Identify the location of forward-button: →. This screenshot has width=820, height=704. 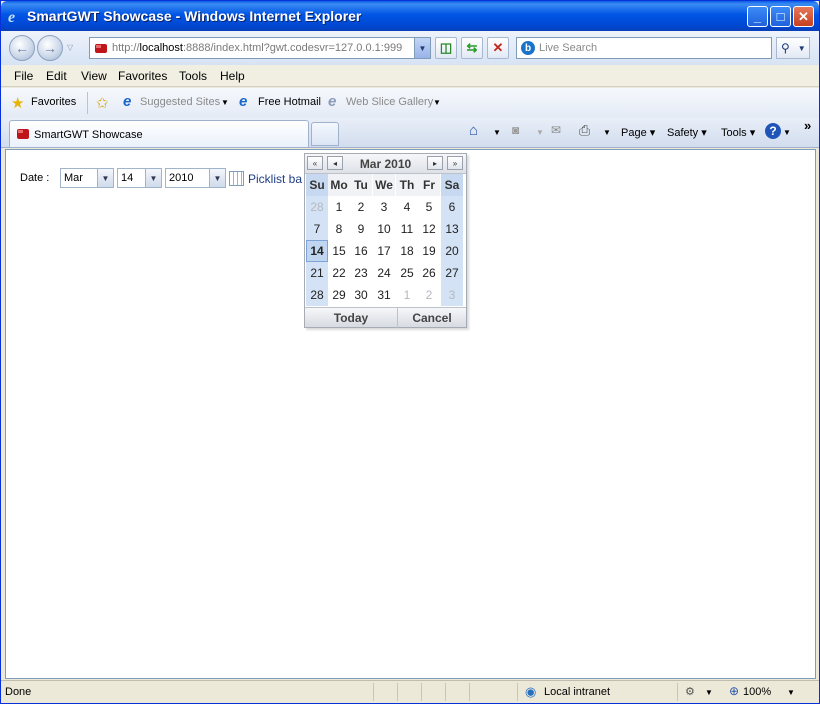
(50, 48).